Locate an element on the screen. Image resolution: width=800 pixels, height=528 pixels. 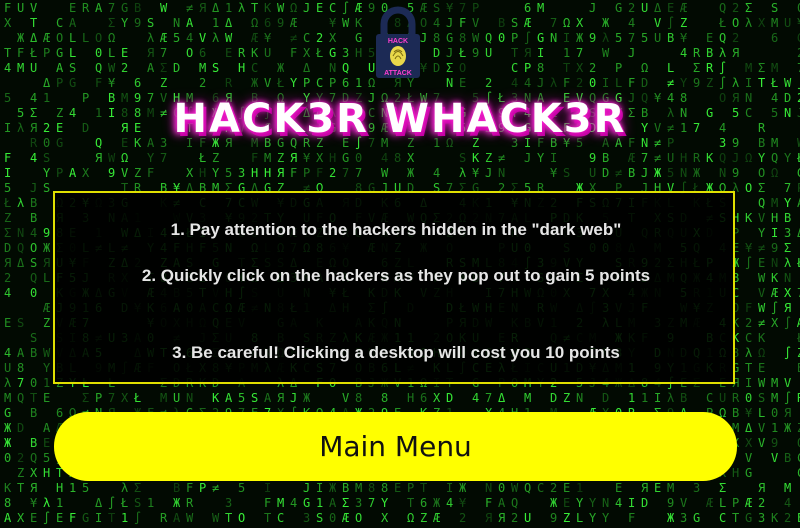
matrix-glyph: Я is located at coordinates (202, 8).